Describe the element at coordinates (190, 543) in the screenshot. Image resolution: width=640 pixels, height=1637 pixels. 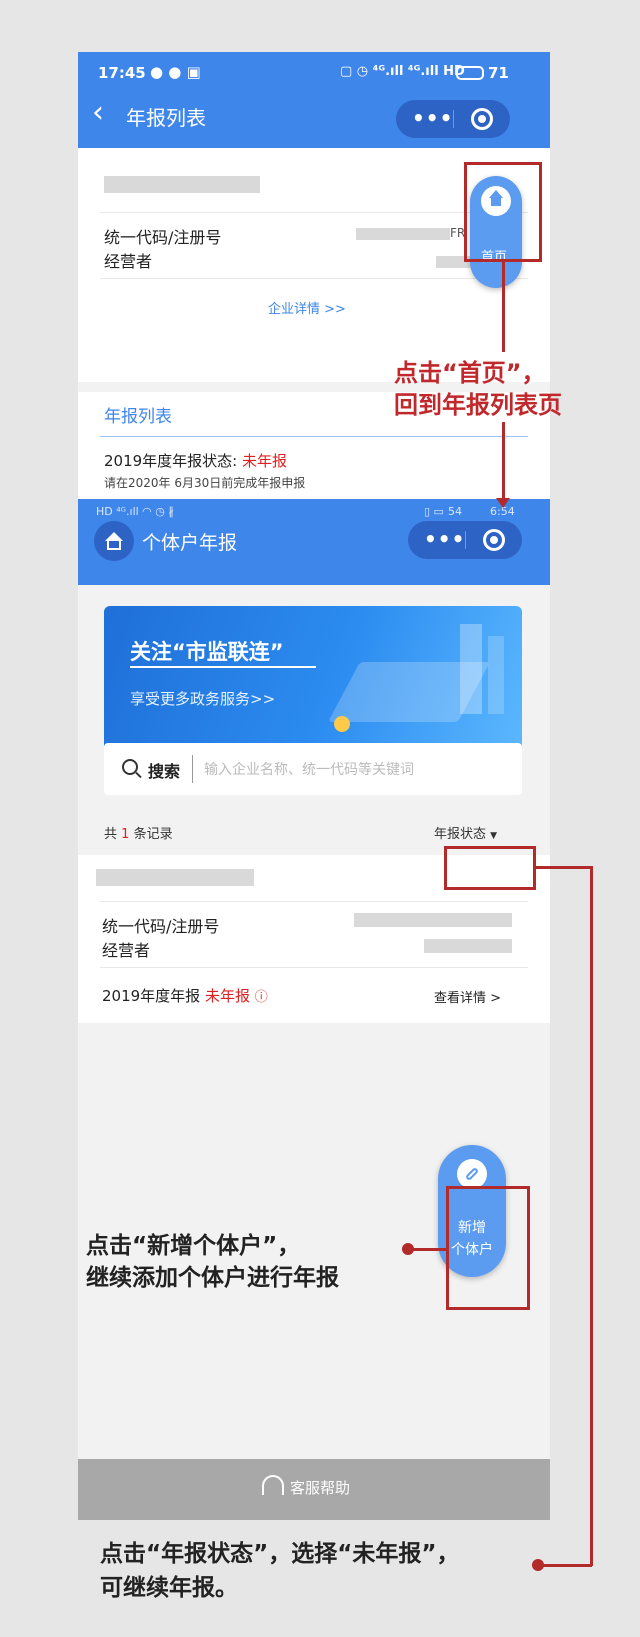
I see `page-title-2: 个体户年报` at that location.